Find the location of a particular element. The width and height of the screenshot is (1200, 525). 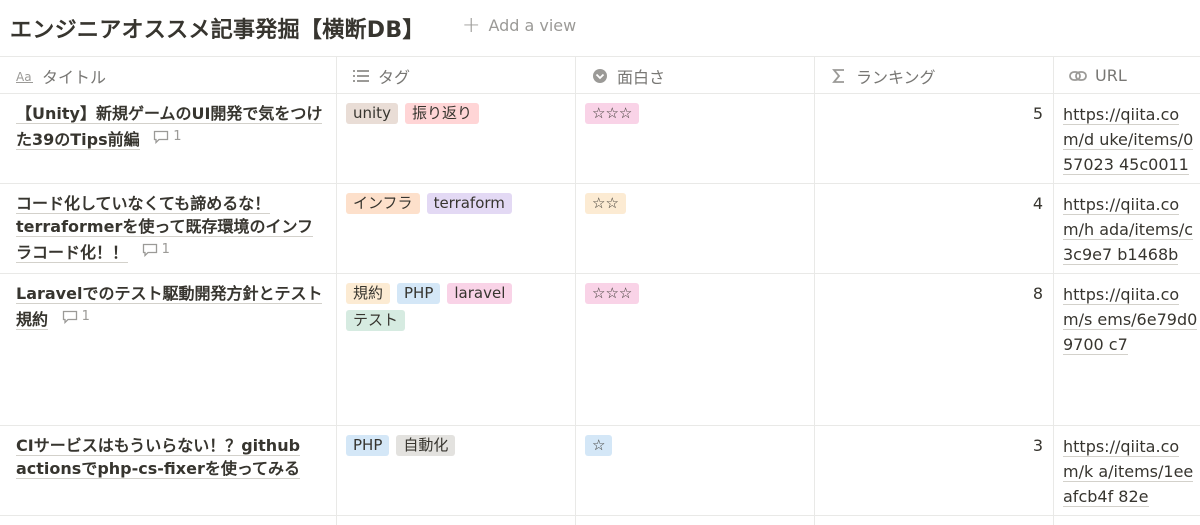

tag-chip: unity is located at coordinates (372, 113).